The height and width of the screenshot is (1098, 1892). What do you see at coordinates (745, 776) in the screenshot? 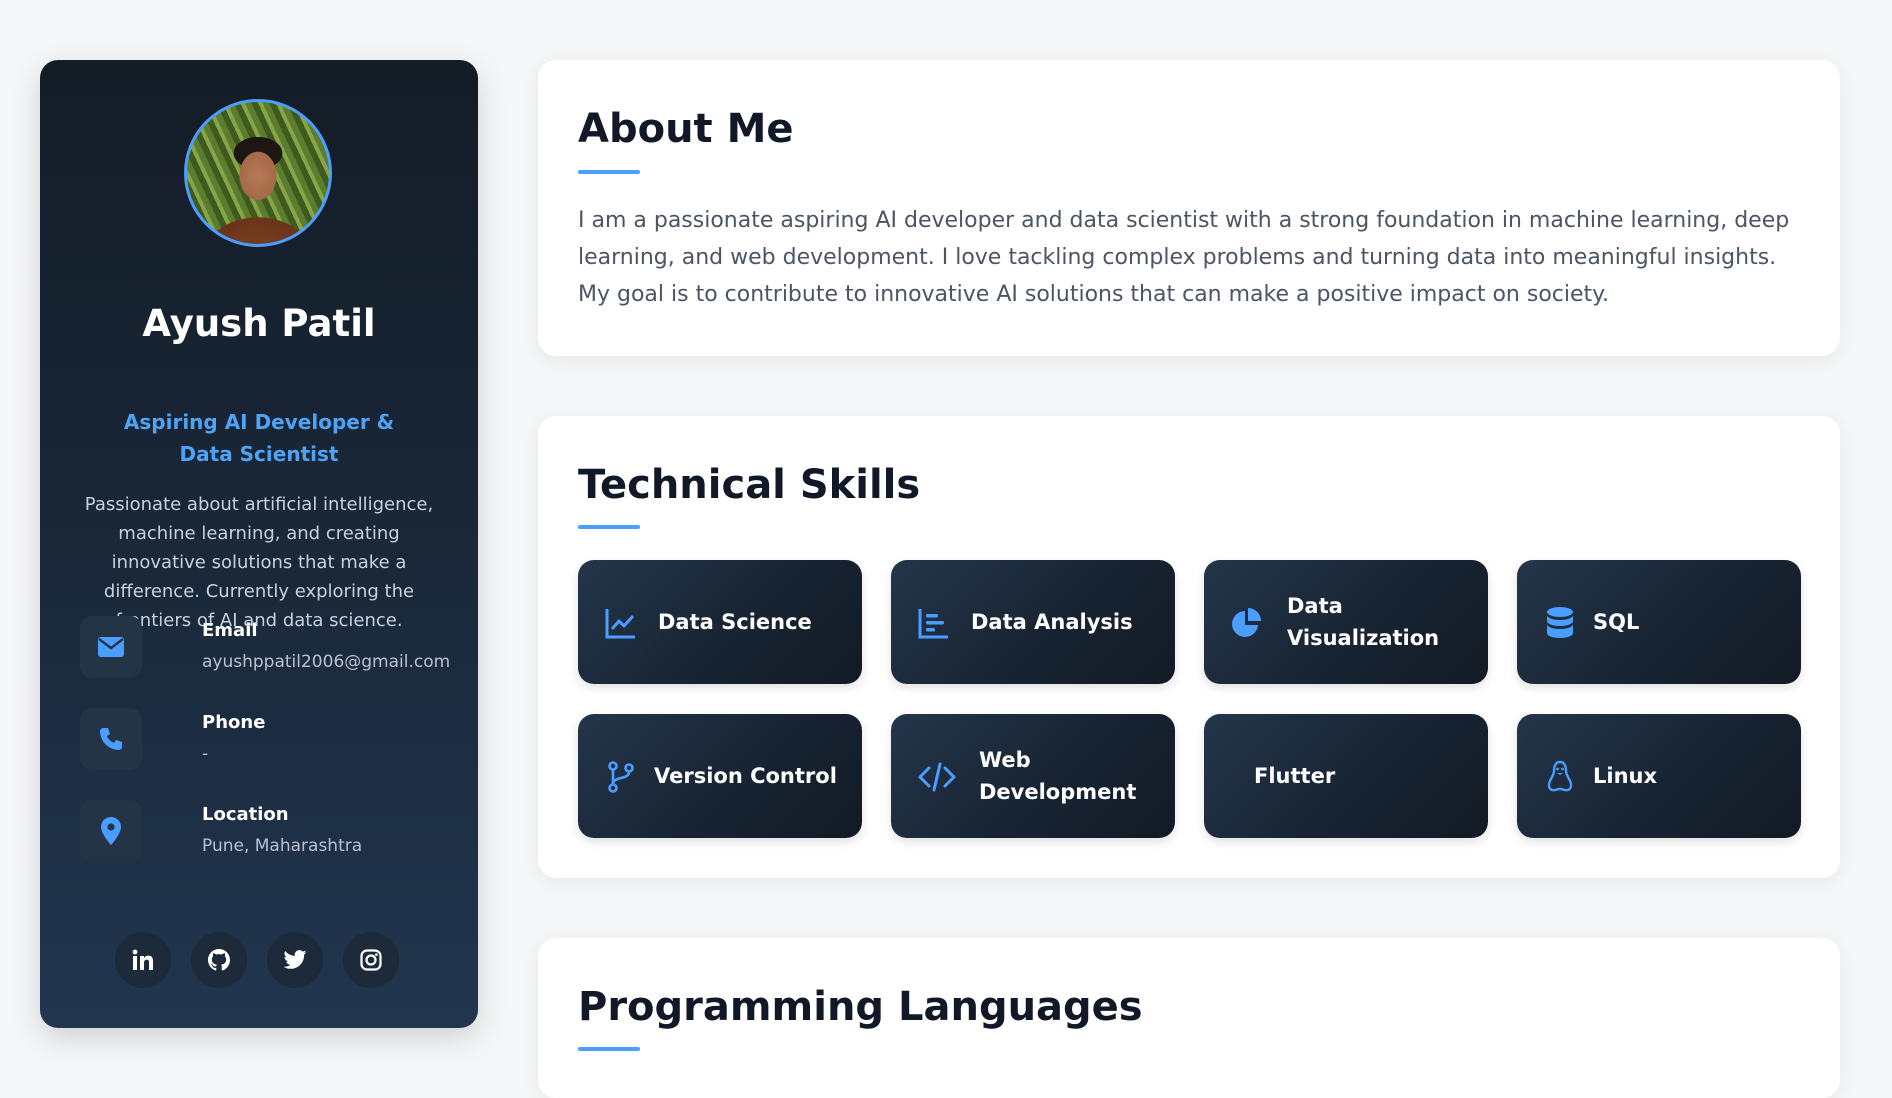
I see `skill-label: Version Control` at bounding box center [745, 776].